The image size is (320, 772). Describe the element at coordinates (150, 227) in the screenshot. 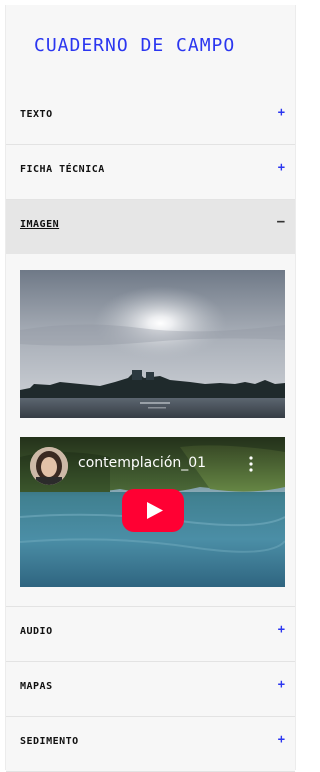

I see `accordion-item-imagen: IMAGEN −` at that location.